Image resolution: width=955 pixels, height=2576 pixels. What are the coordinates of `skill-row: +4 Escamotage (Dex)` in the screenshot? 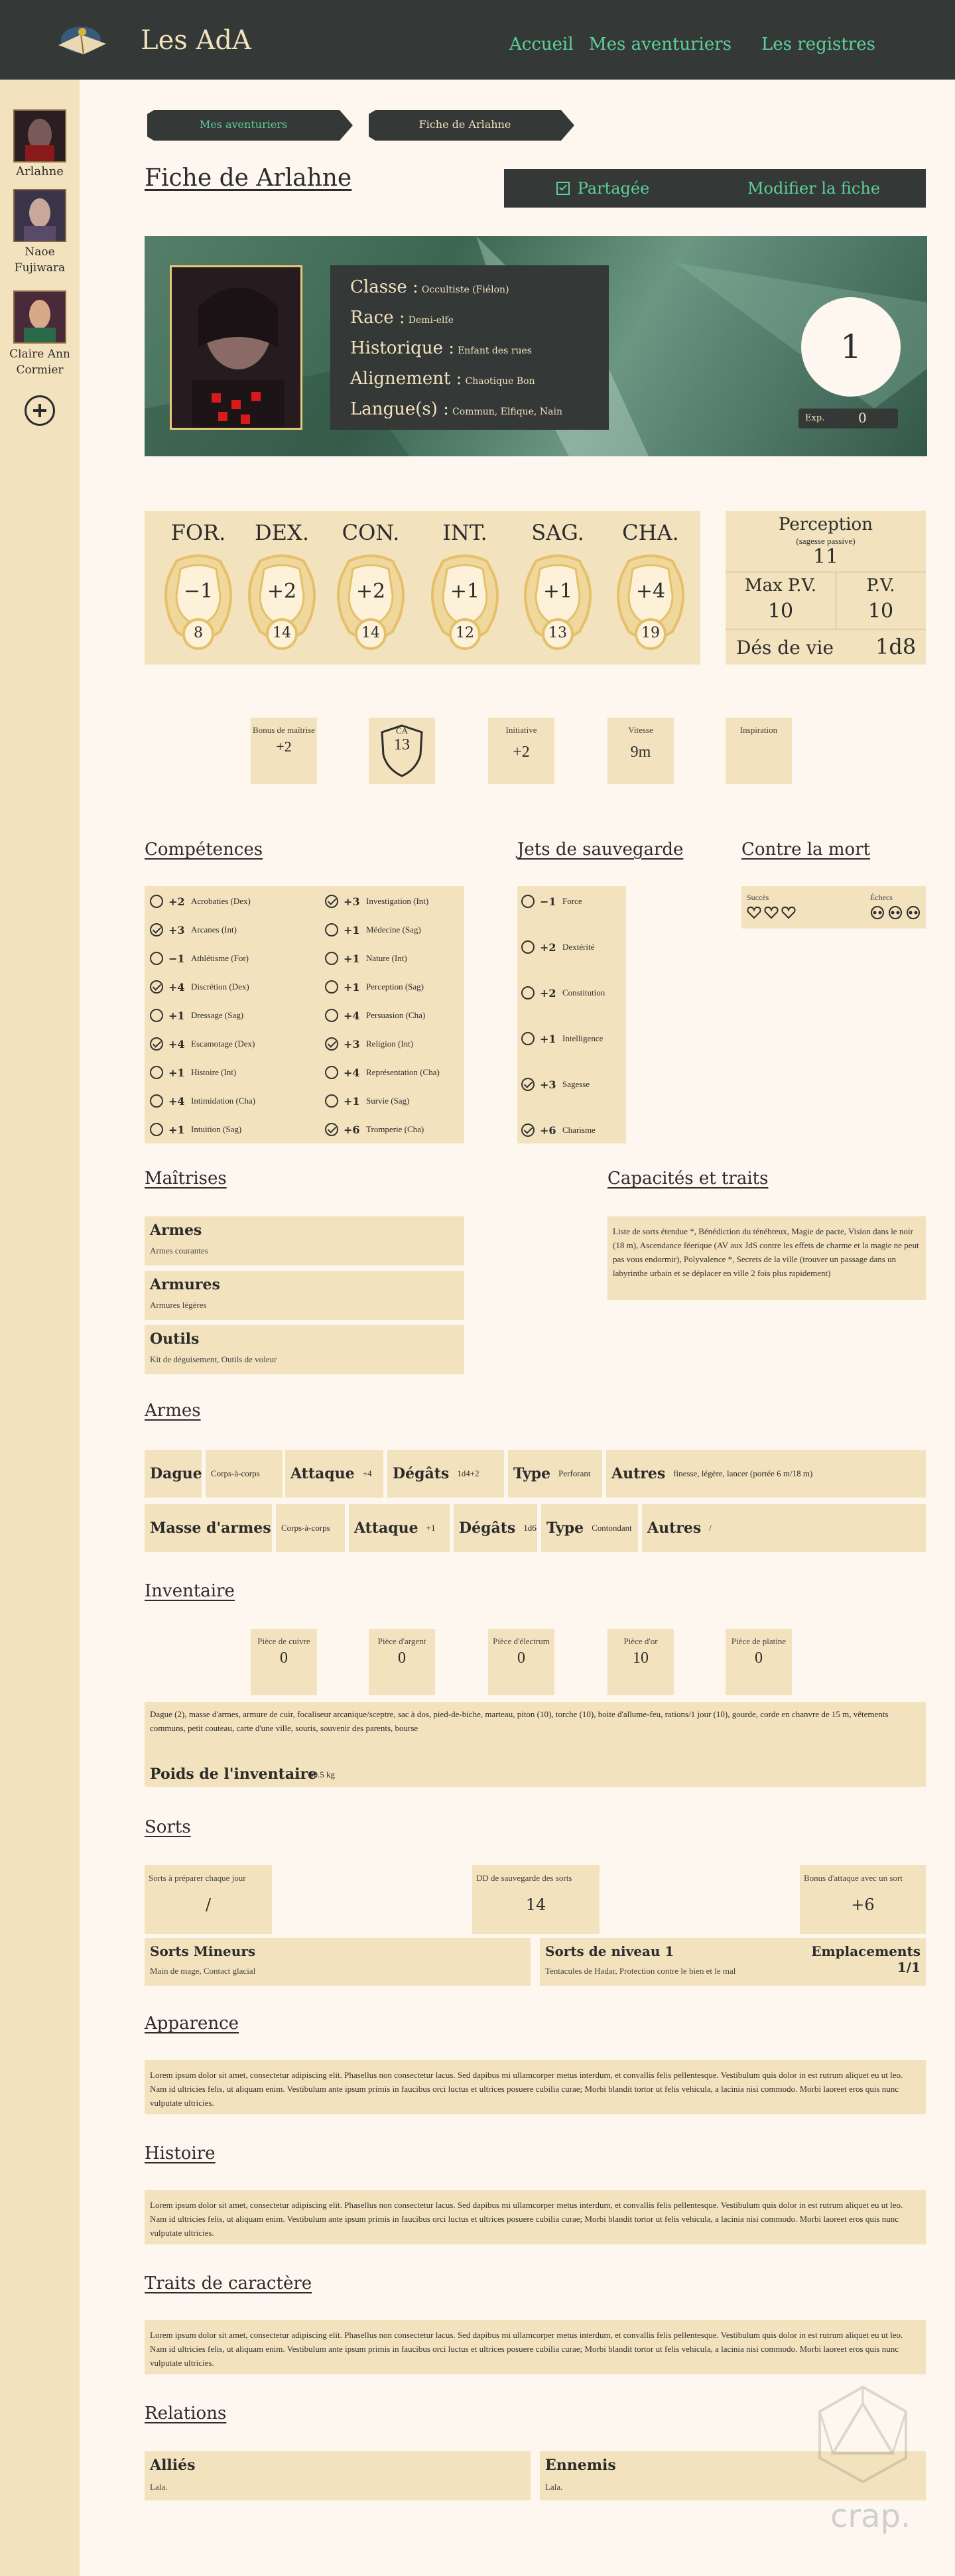 It's located at (202, 1044).